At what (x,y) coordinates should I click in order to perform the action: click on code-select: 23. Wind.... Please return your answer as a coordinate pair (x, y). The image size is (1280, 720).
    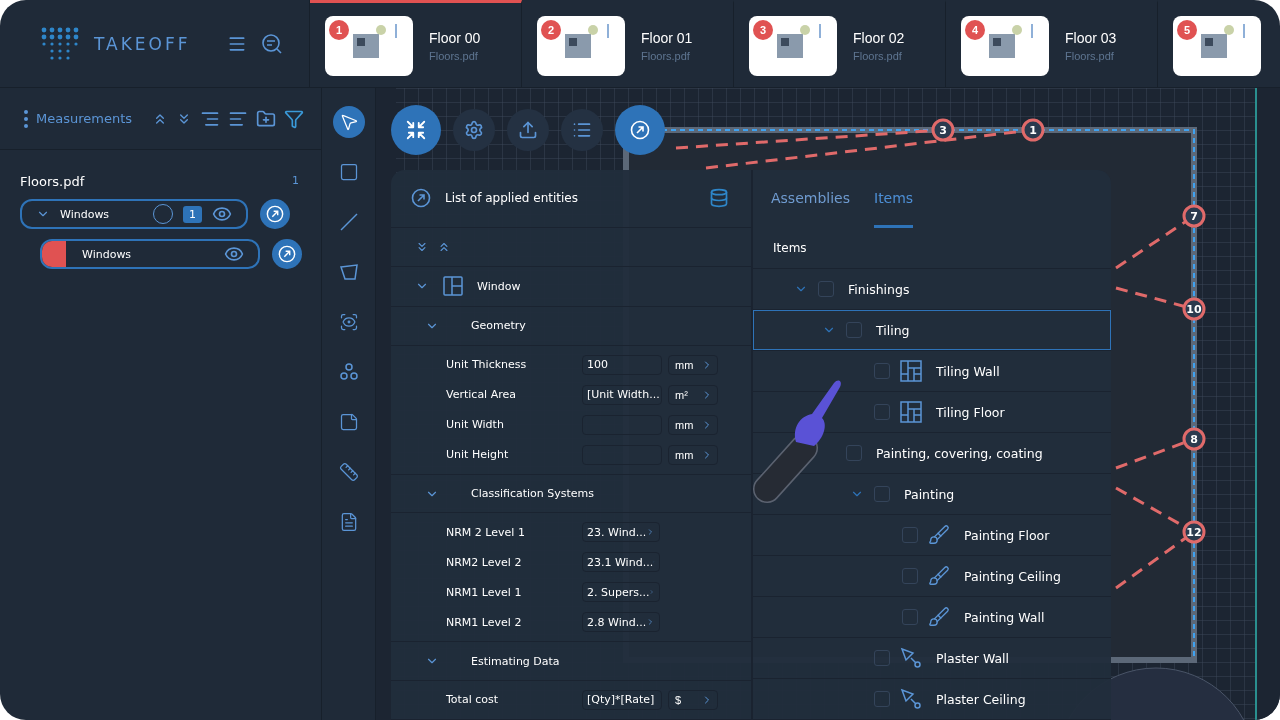
    Looking at the image, I should click on (621, 532).